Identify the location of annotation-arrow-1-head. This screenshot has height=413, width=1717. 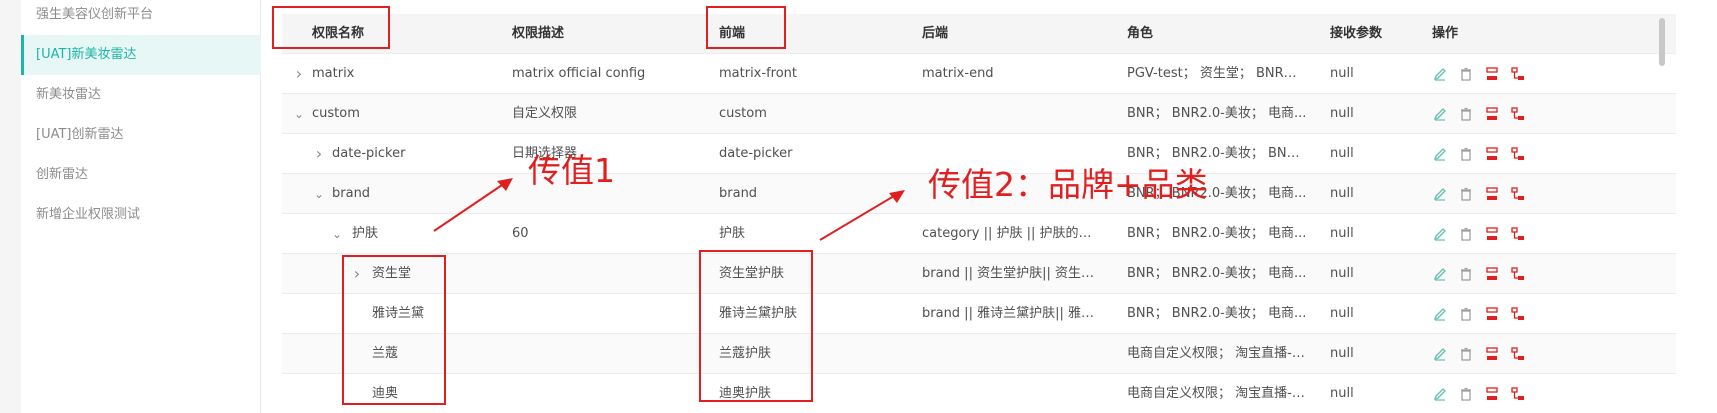
(505, 184).